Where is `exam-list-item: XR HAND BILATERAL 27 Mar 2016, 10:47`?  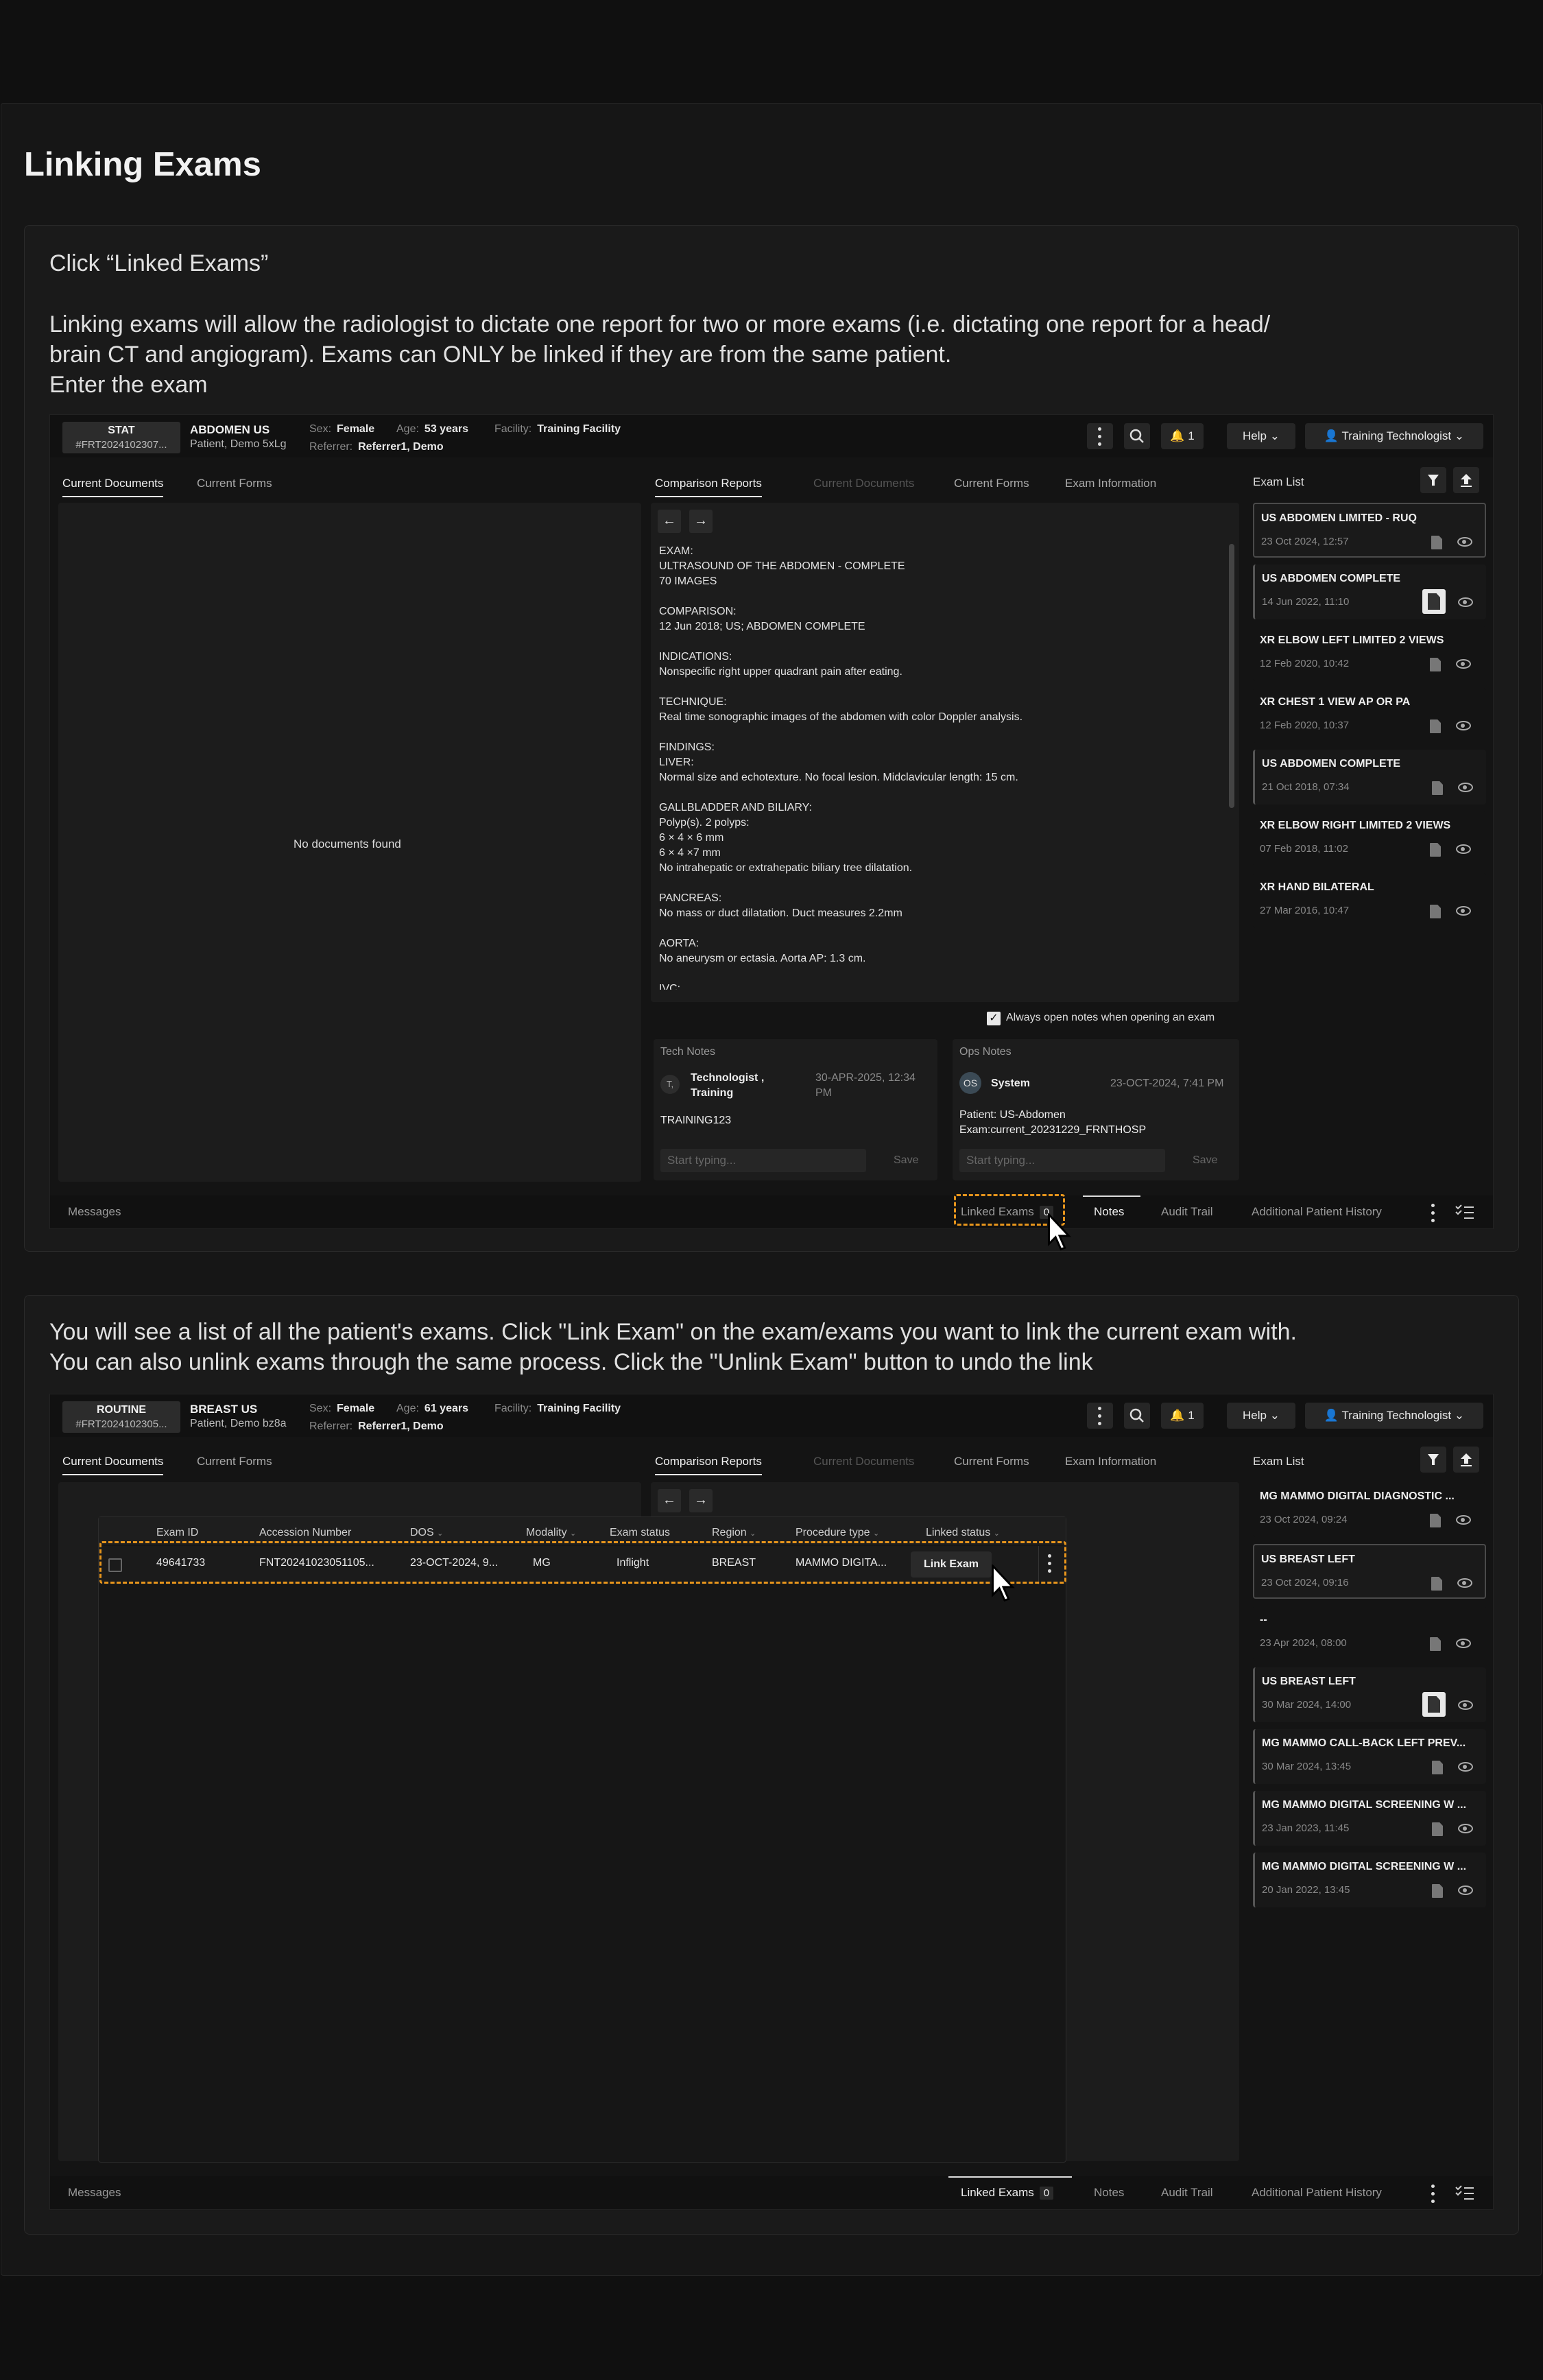
exam-list-item: XR HAND BILATERAL 27 Mar 2016, 10:47 is located at coordinates (1369, 900).